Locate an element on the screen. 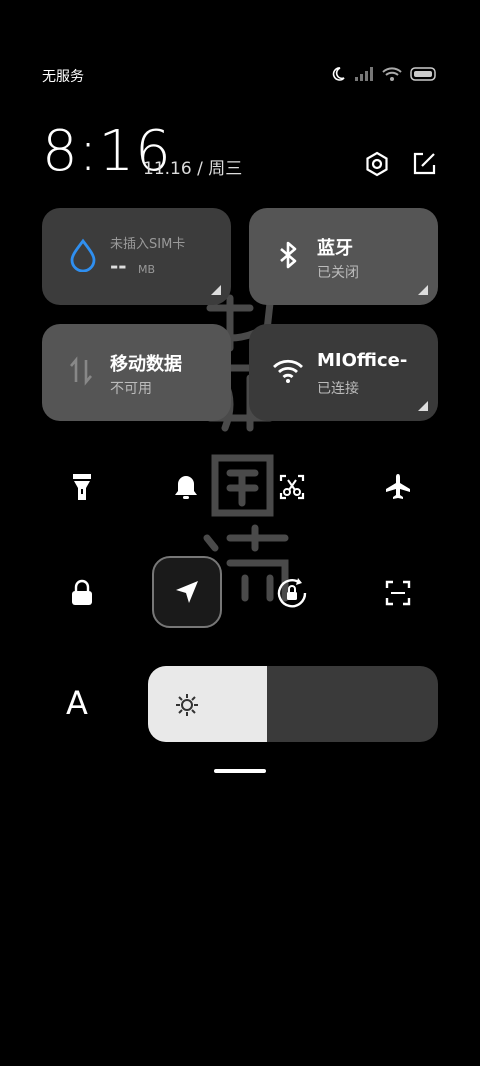 Image resolution: width=480 pixels, height=1066 pixels. mobile-data-status: 不可用 is located at coordinates (131, 389).